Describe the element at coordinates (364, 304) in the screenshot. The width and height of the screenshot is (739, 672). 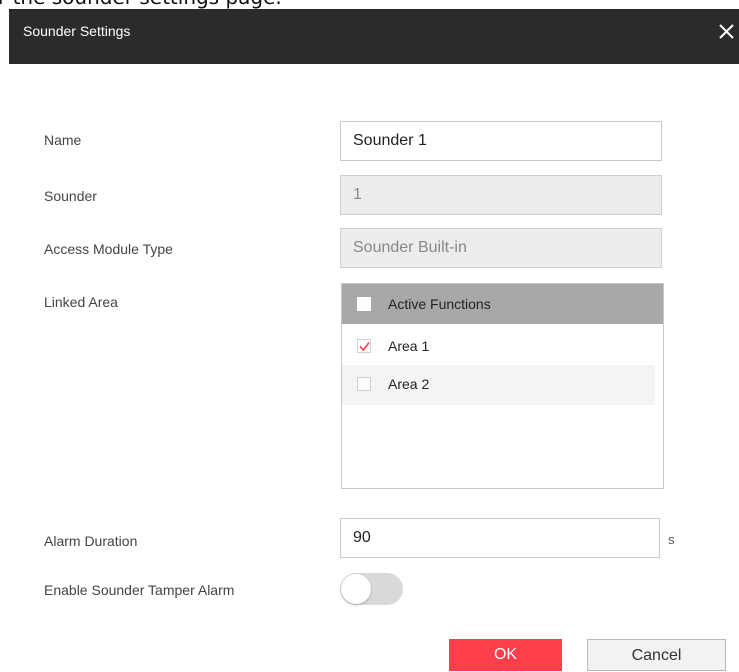
I see `select-all-checkbox` at that location.